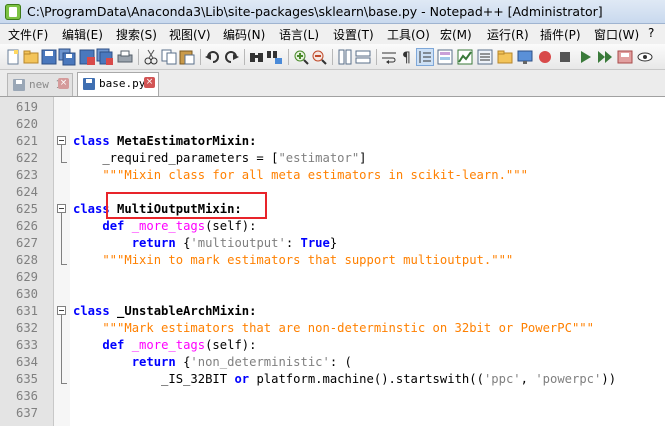 This screenshot has height=426, width=665. I want to click on code-line: 620, so click(332, 124).